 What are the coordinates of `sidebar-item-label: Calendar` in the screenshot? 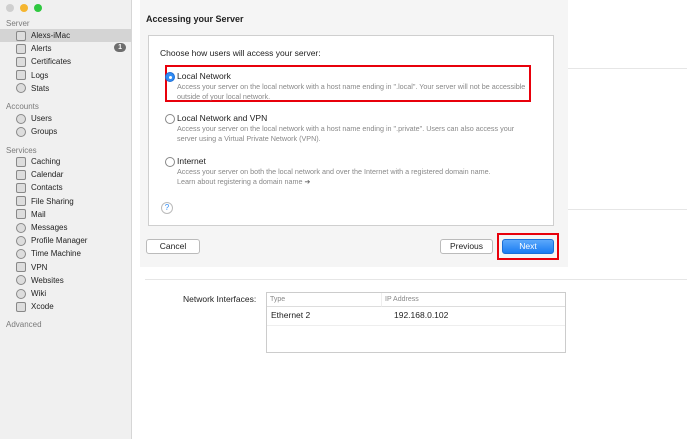 It's located at (47, 175).